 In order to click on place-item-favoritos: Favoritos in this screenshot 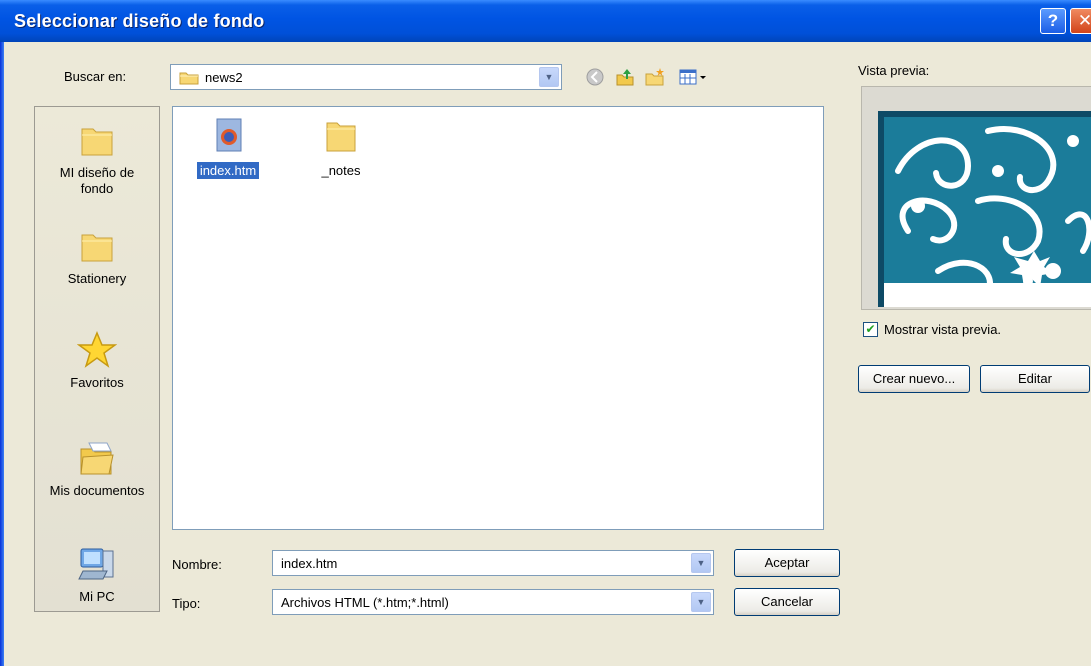, I will do `click(97, 361)`.